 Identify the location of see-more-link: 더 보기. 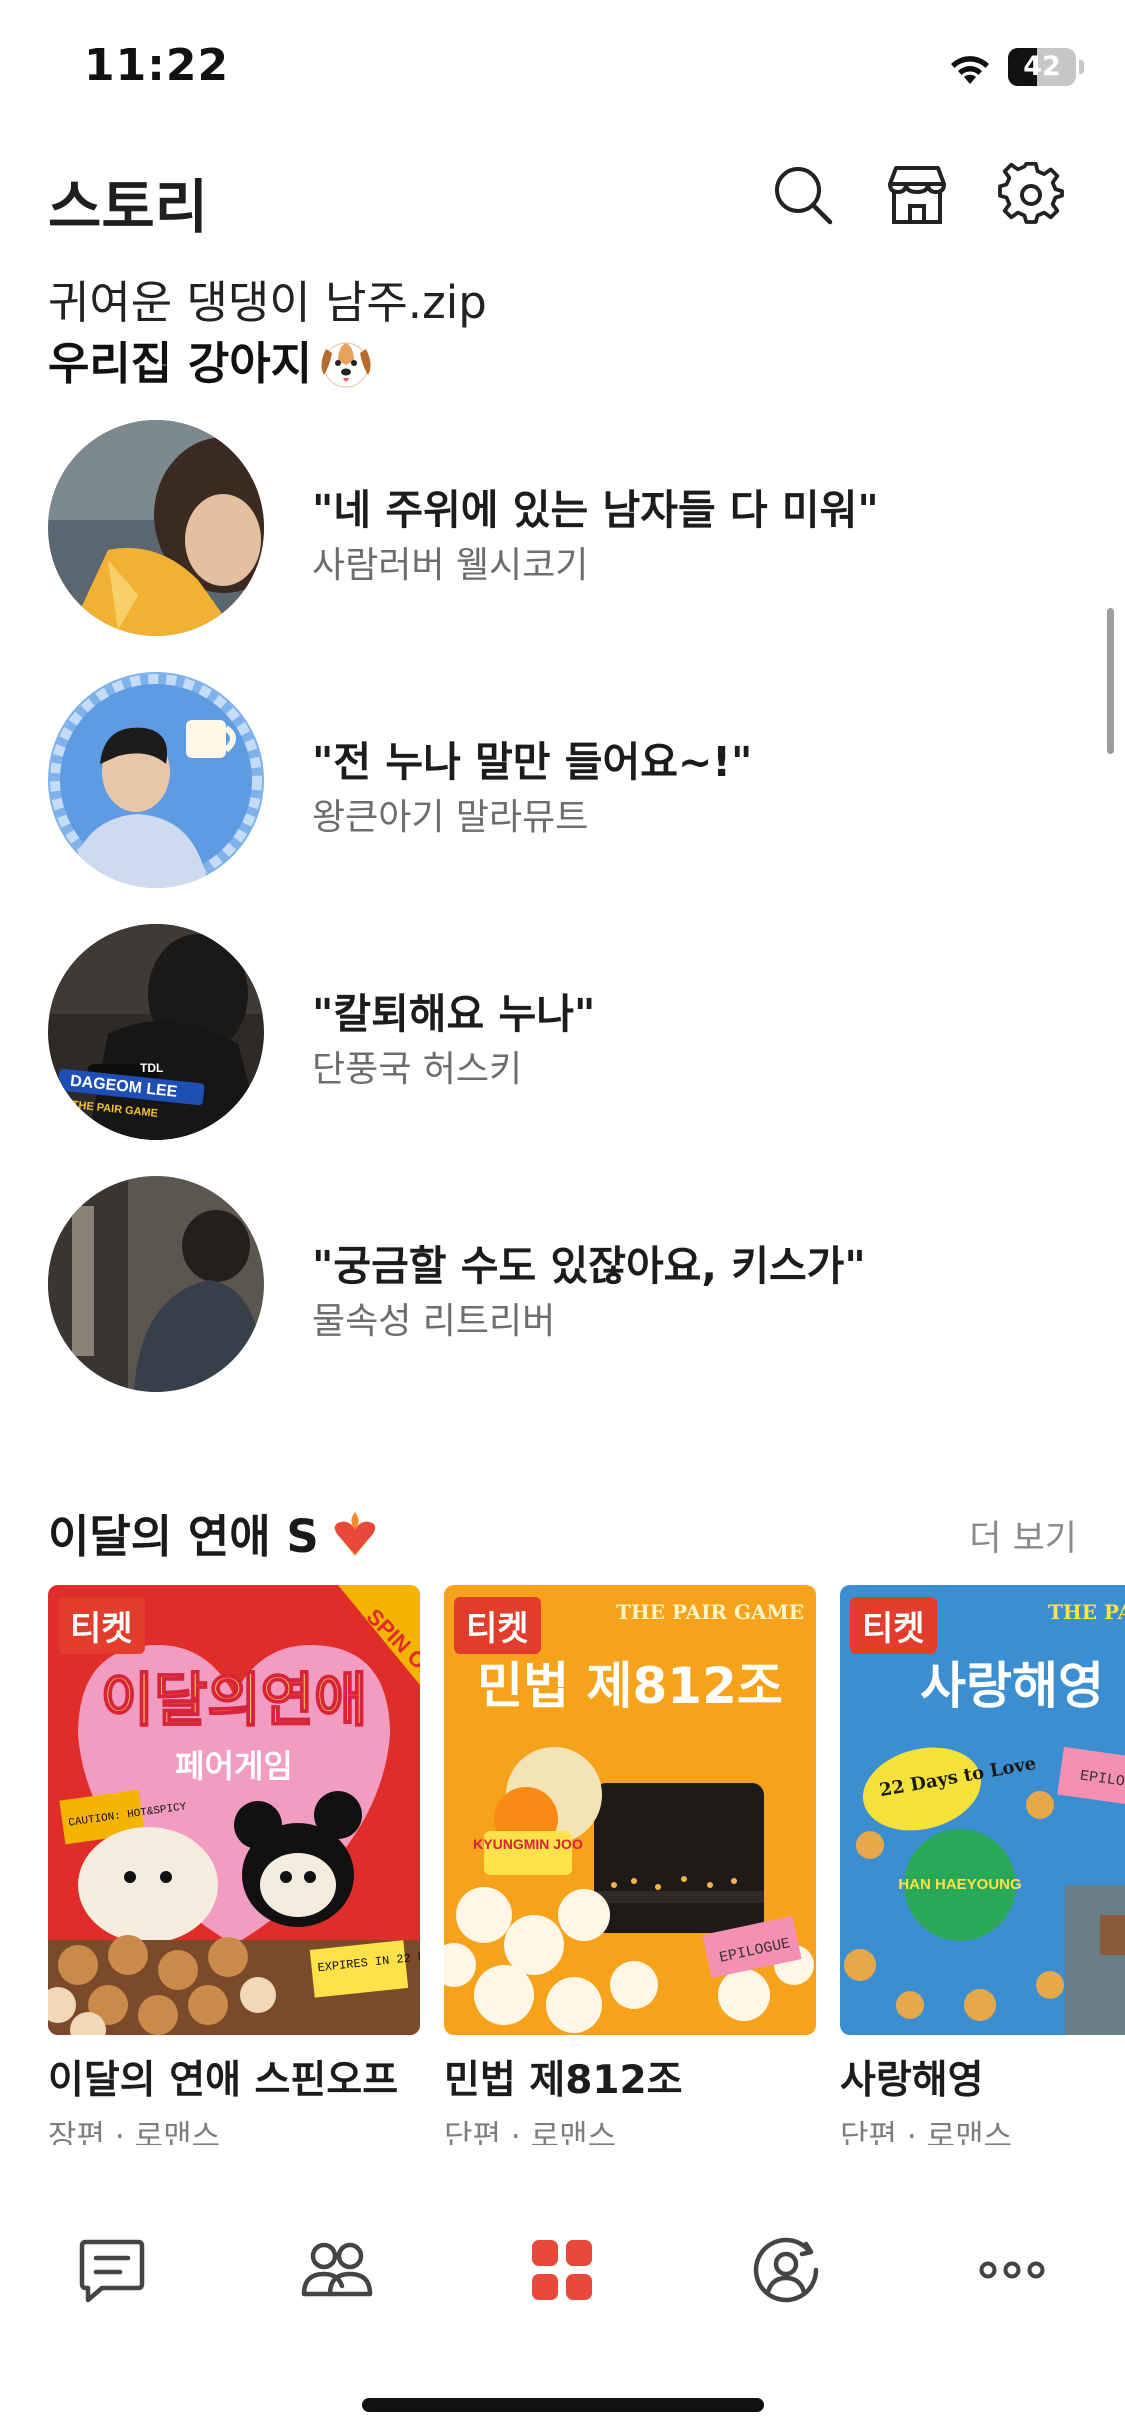
(1023, 1535).